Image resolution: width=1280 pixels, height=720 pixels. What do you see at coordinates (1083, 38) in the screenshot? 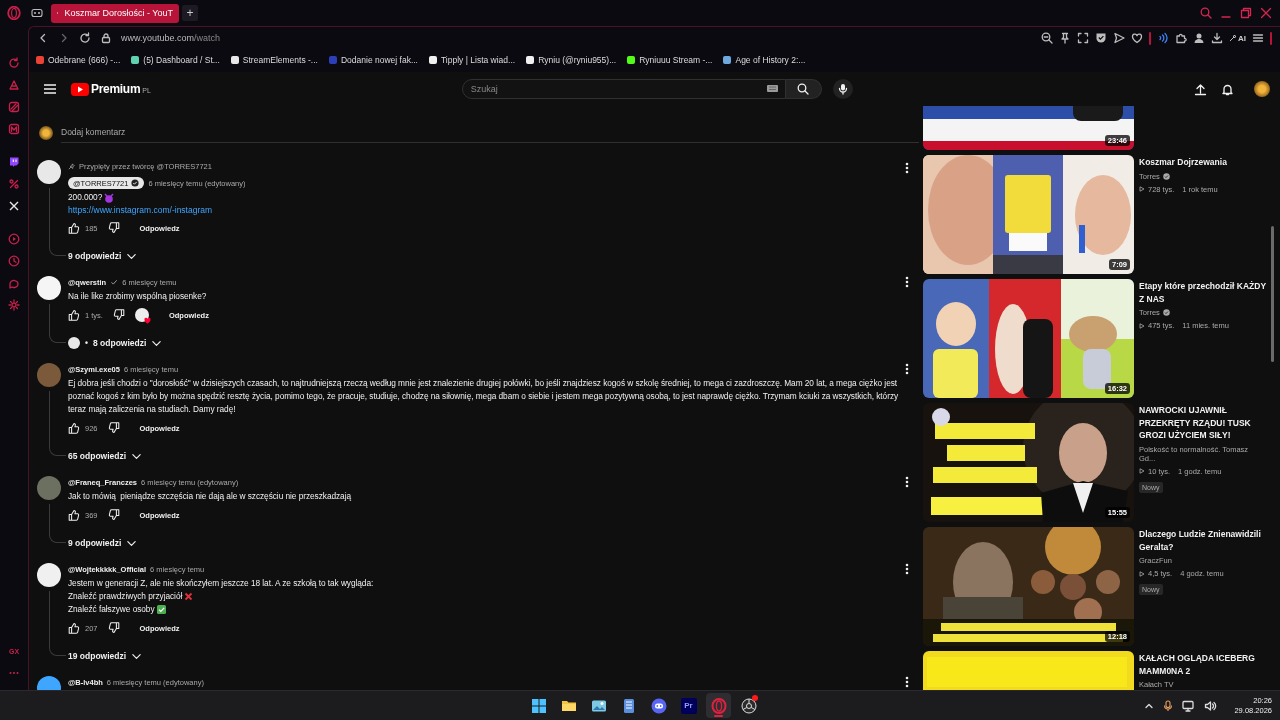
I see `snapshot-icon` at bounding box center [1083, 38].